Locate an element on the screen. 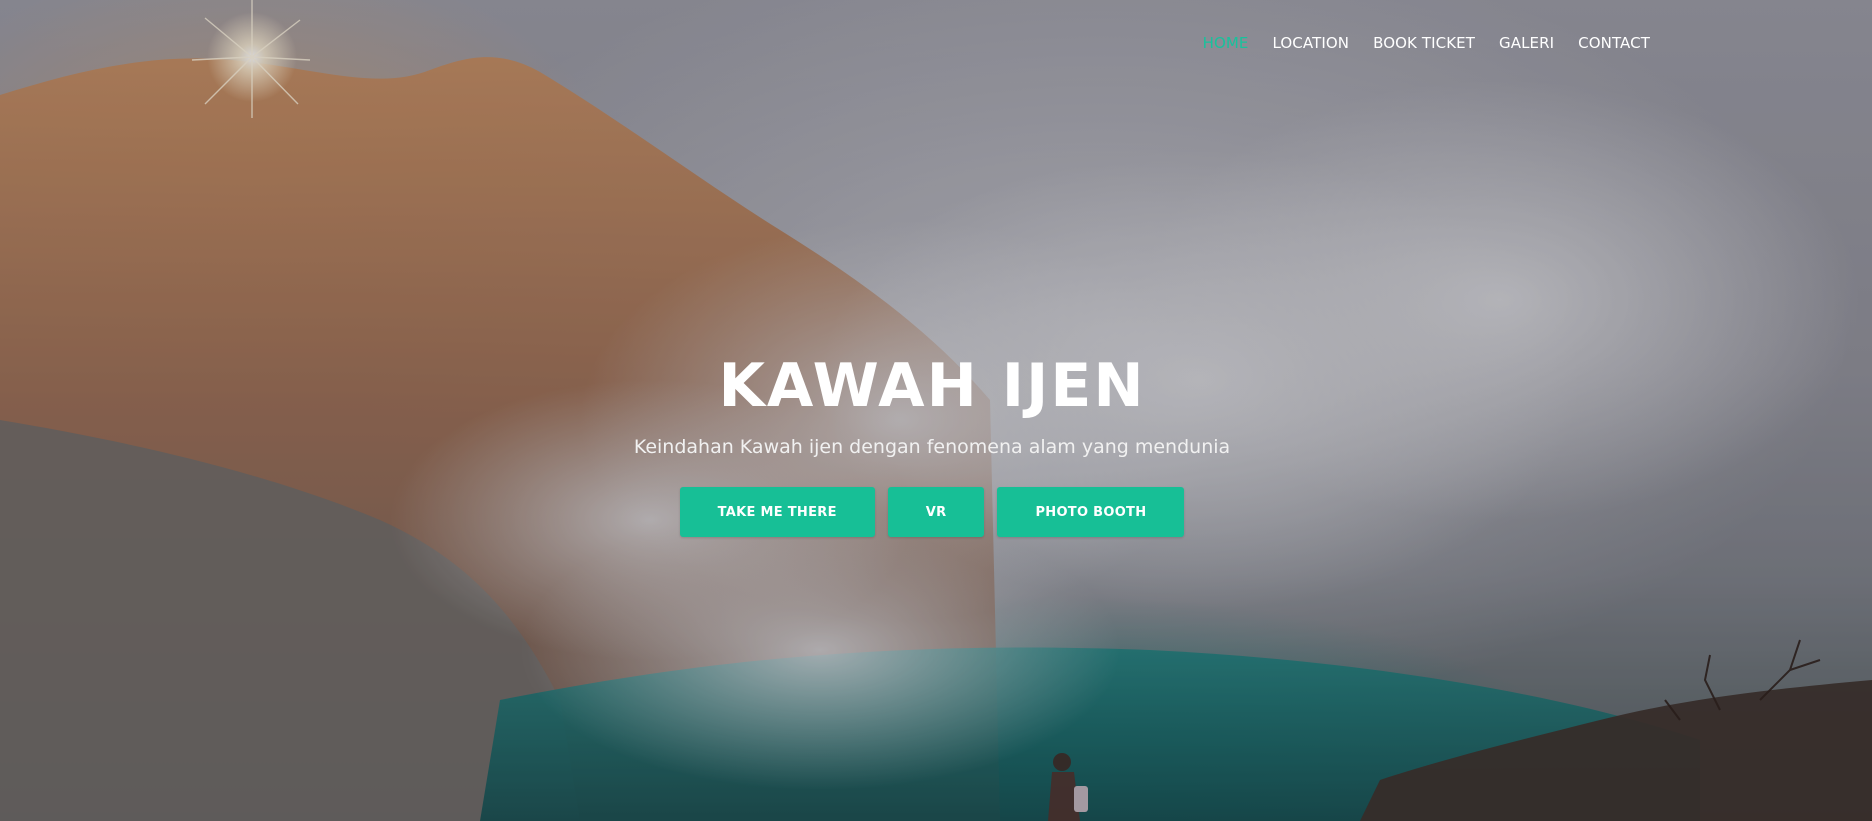 Image resolution: width=1872 pixels, height=821 pixels. photo-booth-button: PHOTO BOOTH is located at coordinates (1091, 512).